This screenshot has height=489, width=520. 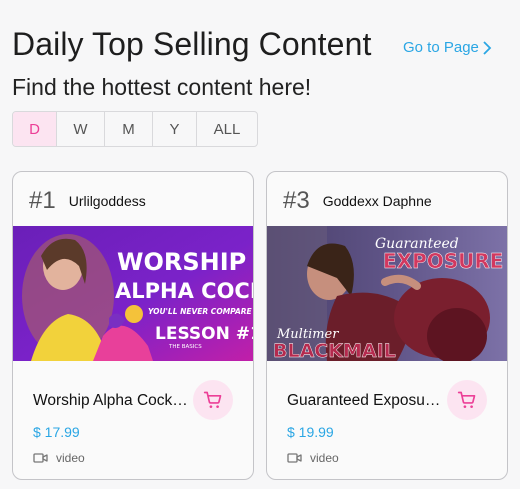 I want to click on period-all-button: ALL, so click(x=227, y=129).